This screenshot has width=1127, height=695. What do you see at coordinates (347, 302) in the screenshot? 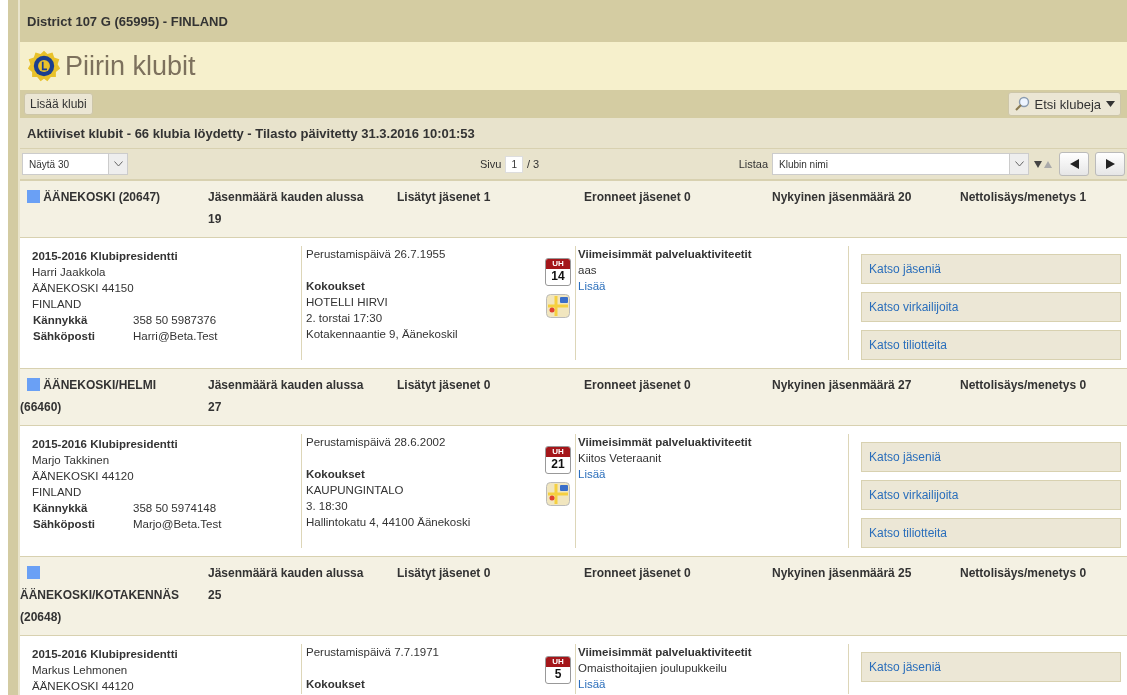
I see `meeting-info: HOTELLI HIRVI` at bounding box center [347, 302].